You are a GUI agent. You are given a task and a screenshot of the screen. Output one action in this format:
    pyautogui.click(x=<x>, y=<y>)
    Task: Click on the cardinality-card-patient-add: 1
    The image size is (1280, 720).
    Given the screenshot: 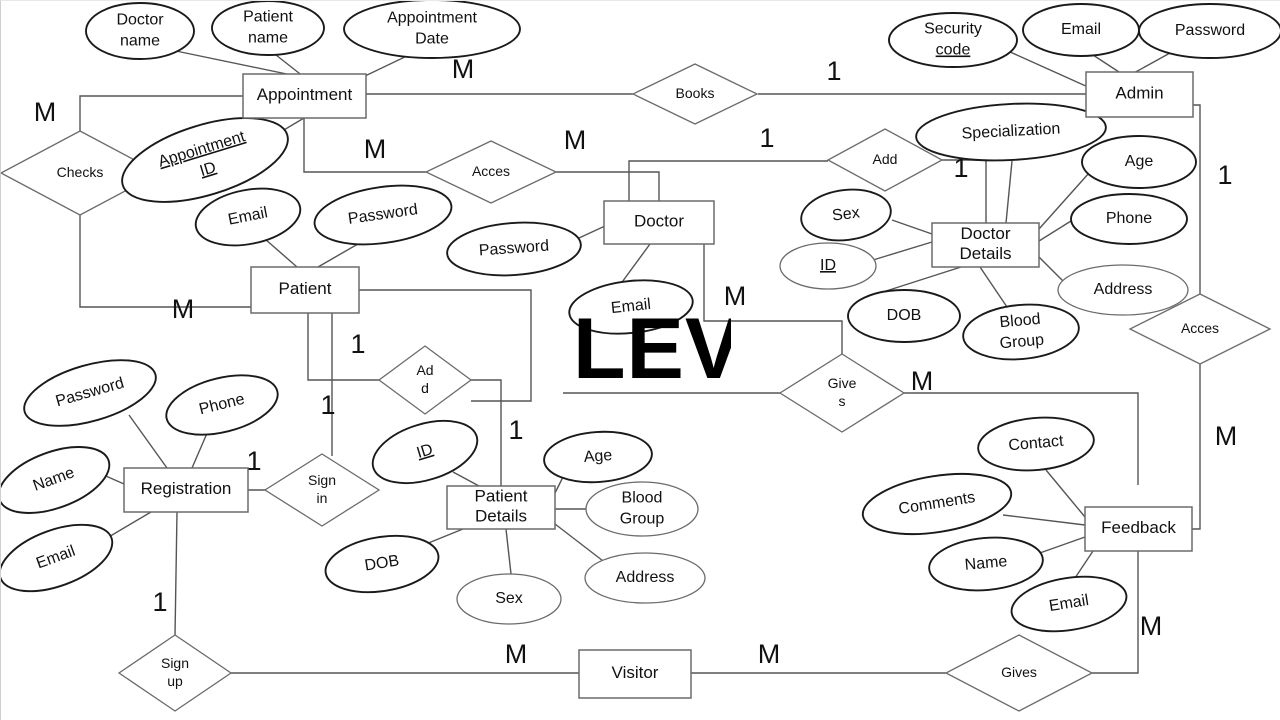 What is the action you would take?
    pyautogui.click(x=327, y=405)
    